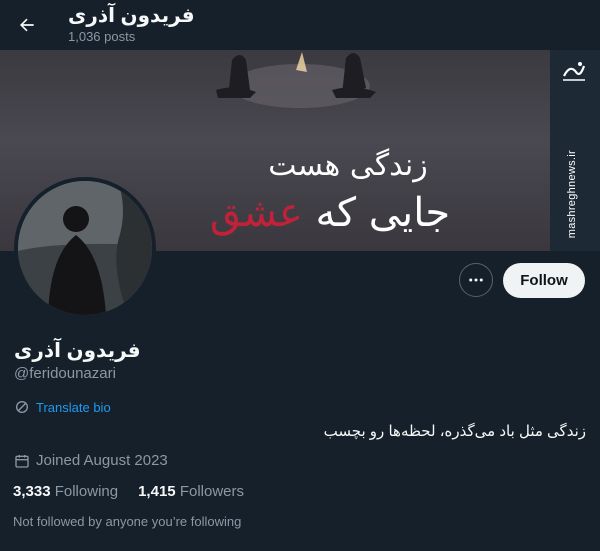 The width and height of the screenshot is (600, 551). Describe the element at coordinates (330, 243) in the screenshot. I see `quote-part-after: هست` at that location.